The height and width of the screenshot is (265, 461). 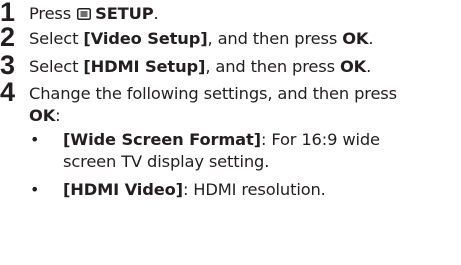 What do you see at coordinates (8, 92) in the screenshot?
I see `step-number: 4` at bounding box center [8, 92].